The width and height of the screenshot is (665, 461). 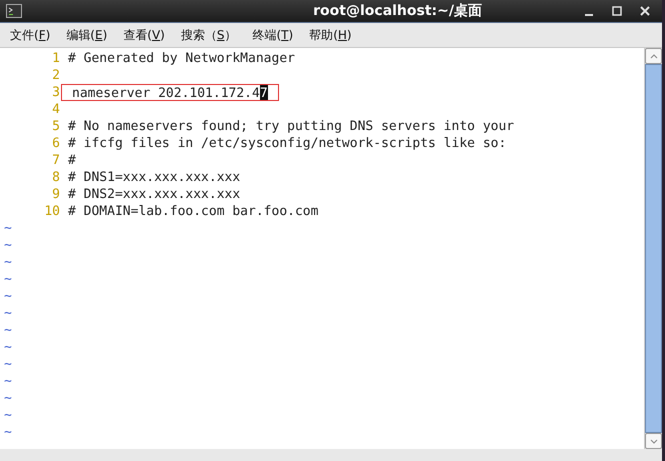 I want to click on code-line: # DNS1=xxx.xxx.xxx.xxx, so click(x=154, y=177).